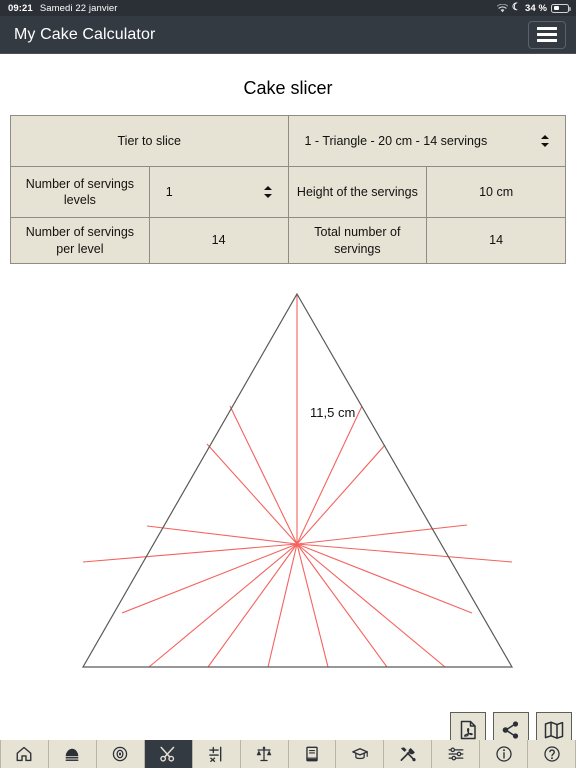 The image size is (576, 768). I want to click on tier-select-cell: 1 - Triangle - 20 cm - 14 servings, so click(426, 141).